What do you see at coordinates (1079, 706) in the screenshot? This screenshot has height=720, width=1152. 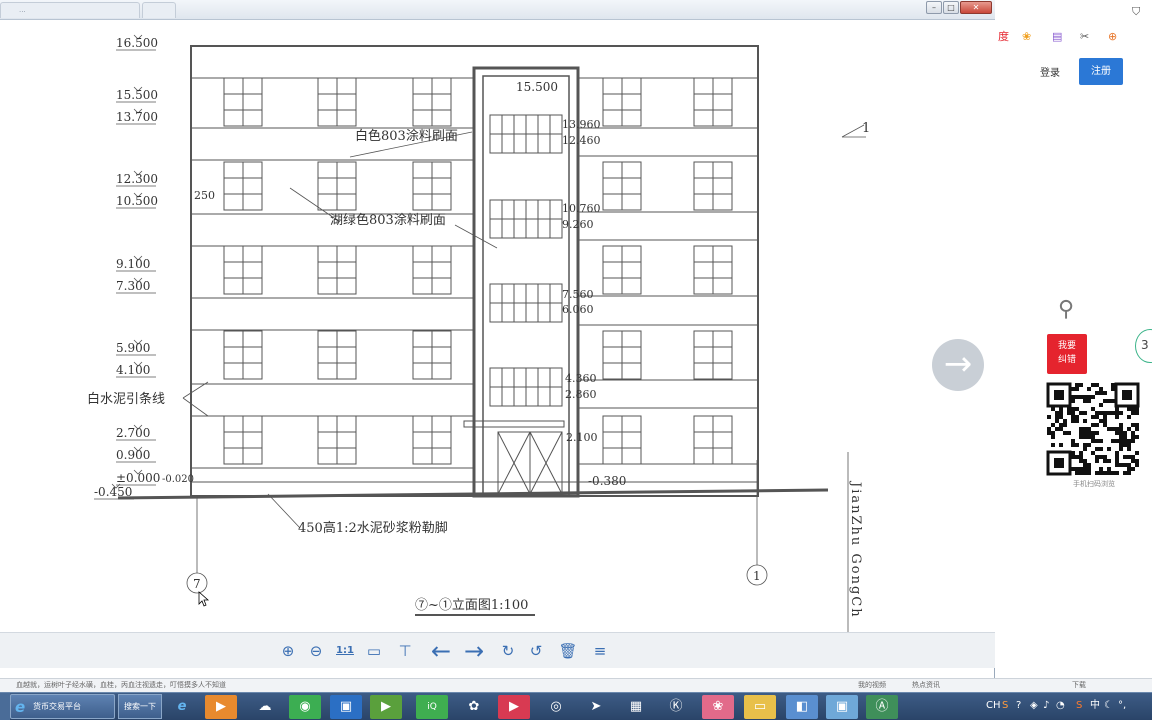 I see `tray-sogou-icon: S` at bounding box center [1079, 706].